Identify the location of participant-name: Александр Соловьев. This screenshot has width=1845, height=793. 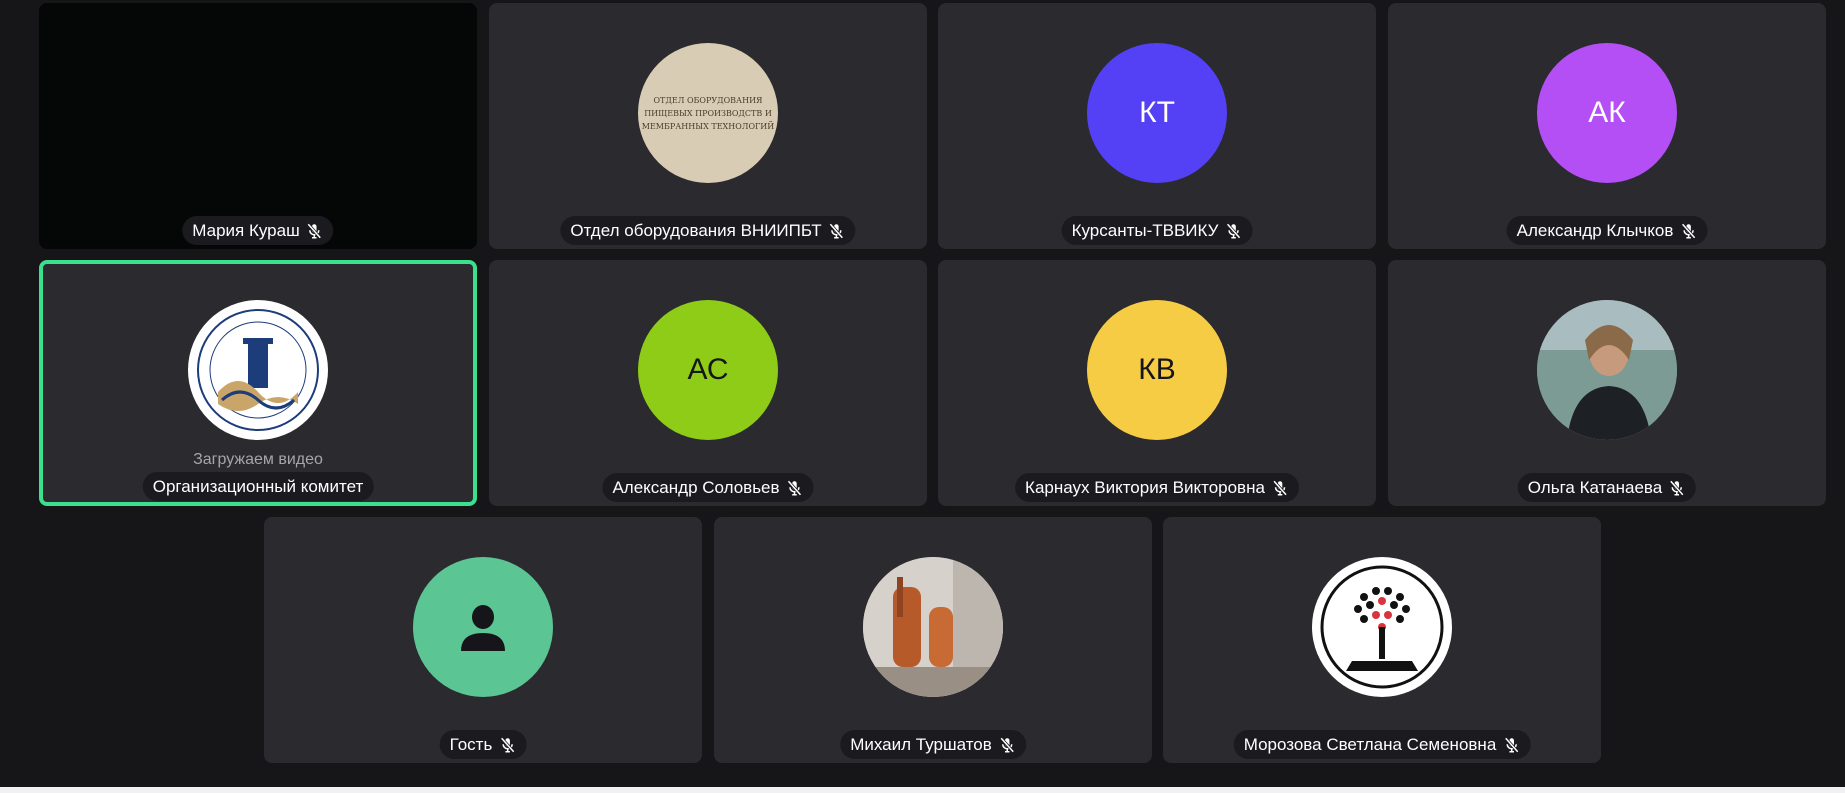
(696, 487).